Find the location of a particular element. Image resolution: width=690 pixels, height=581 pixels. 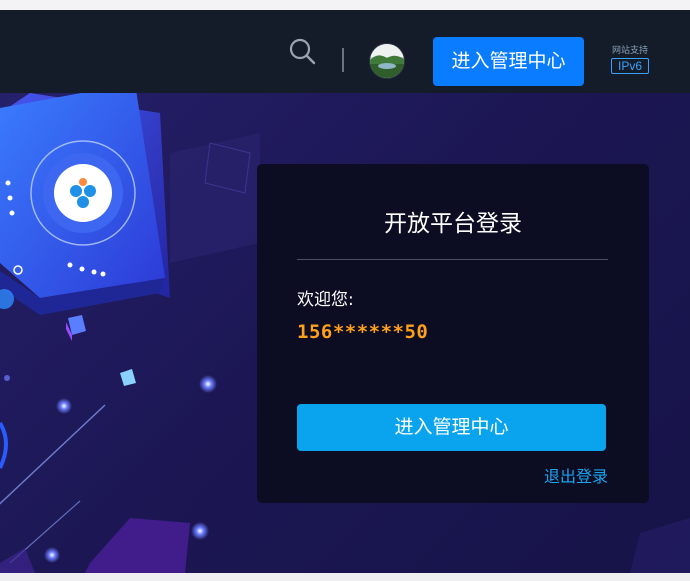

admin-center-button: 进入管理中心 is located at coordinates (508, 61).